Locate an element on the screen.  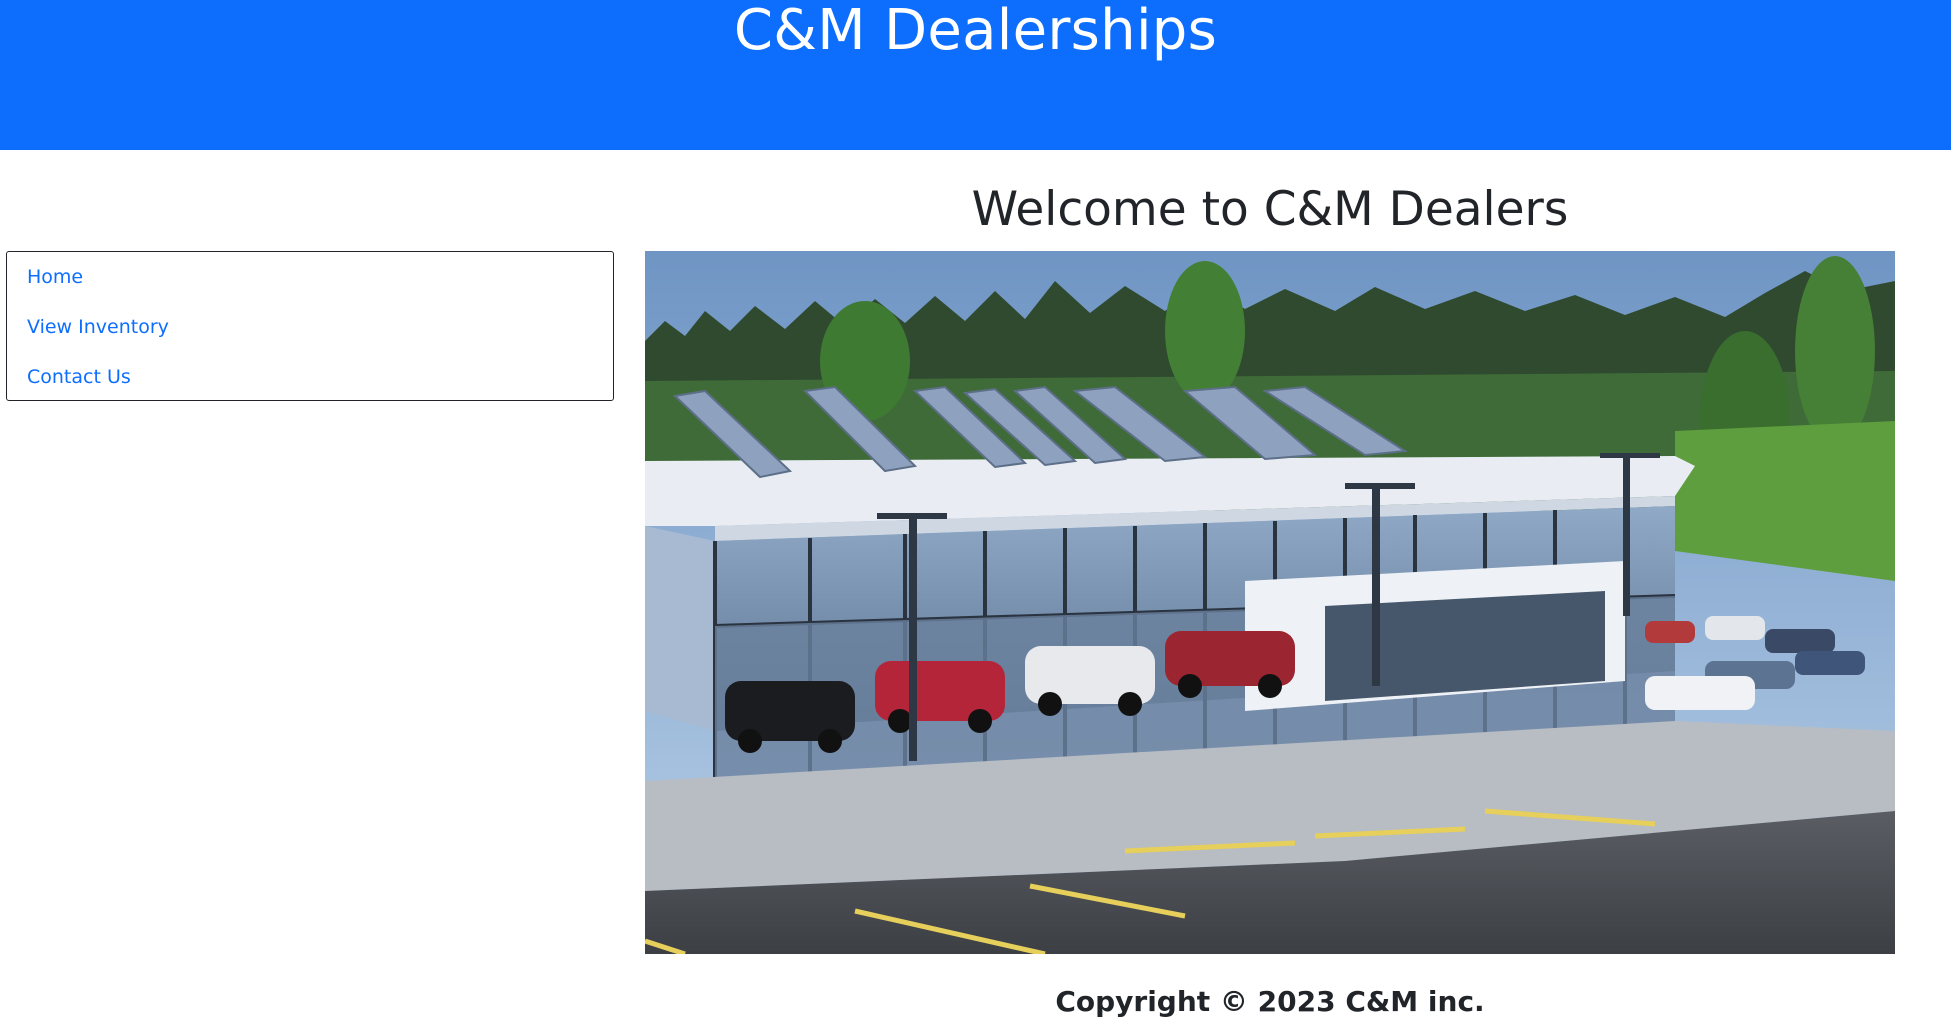
sidebar-item-view-inventory: View Inventory is located at coordinates (310, 337).